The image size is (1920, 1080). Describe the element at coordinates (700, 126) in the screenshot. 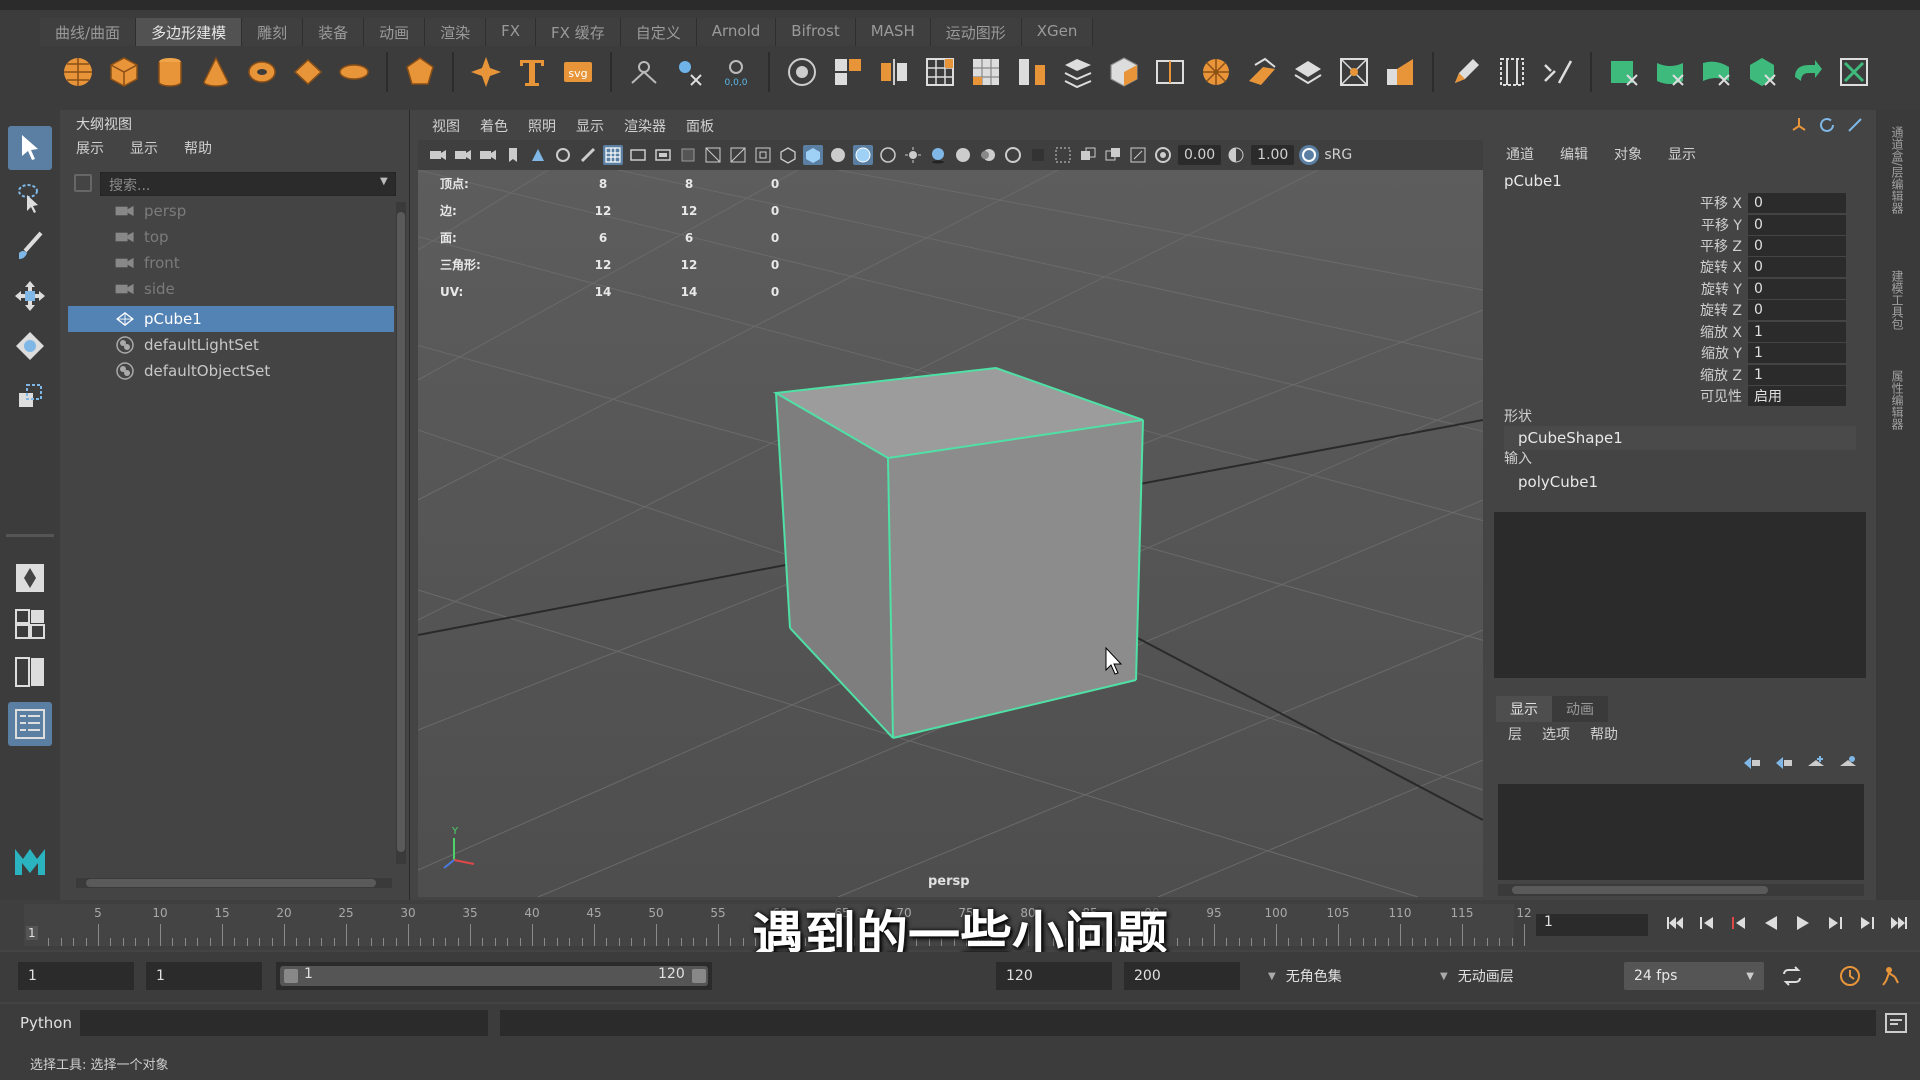

I see `viewport-menu-item: 面板` at that location.